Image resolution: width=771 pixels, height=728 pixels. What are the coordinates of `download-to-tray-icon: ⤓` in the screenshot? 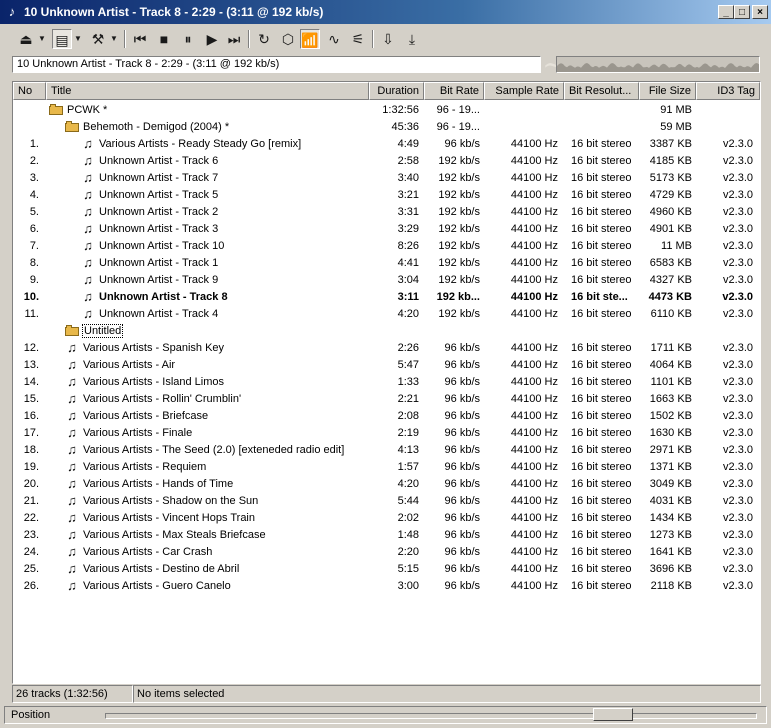 It's located at (412, 39).